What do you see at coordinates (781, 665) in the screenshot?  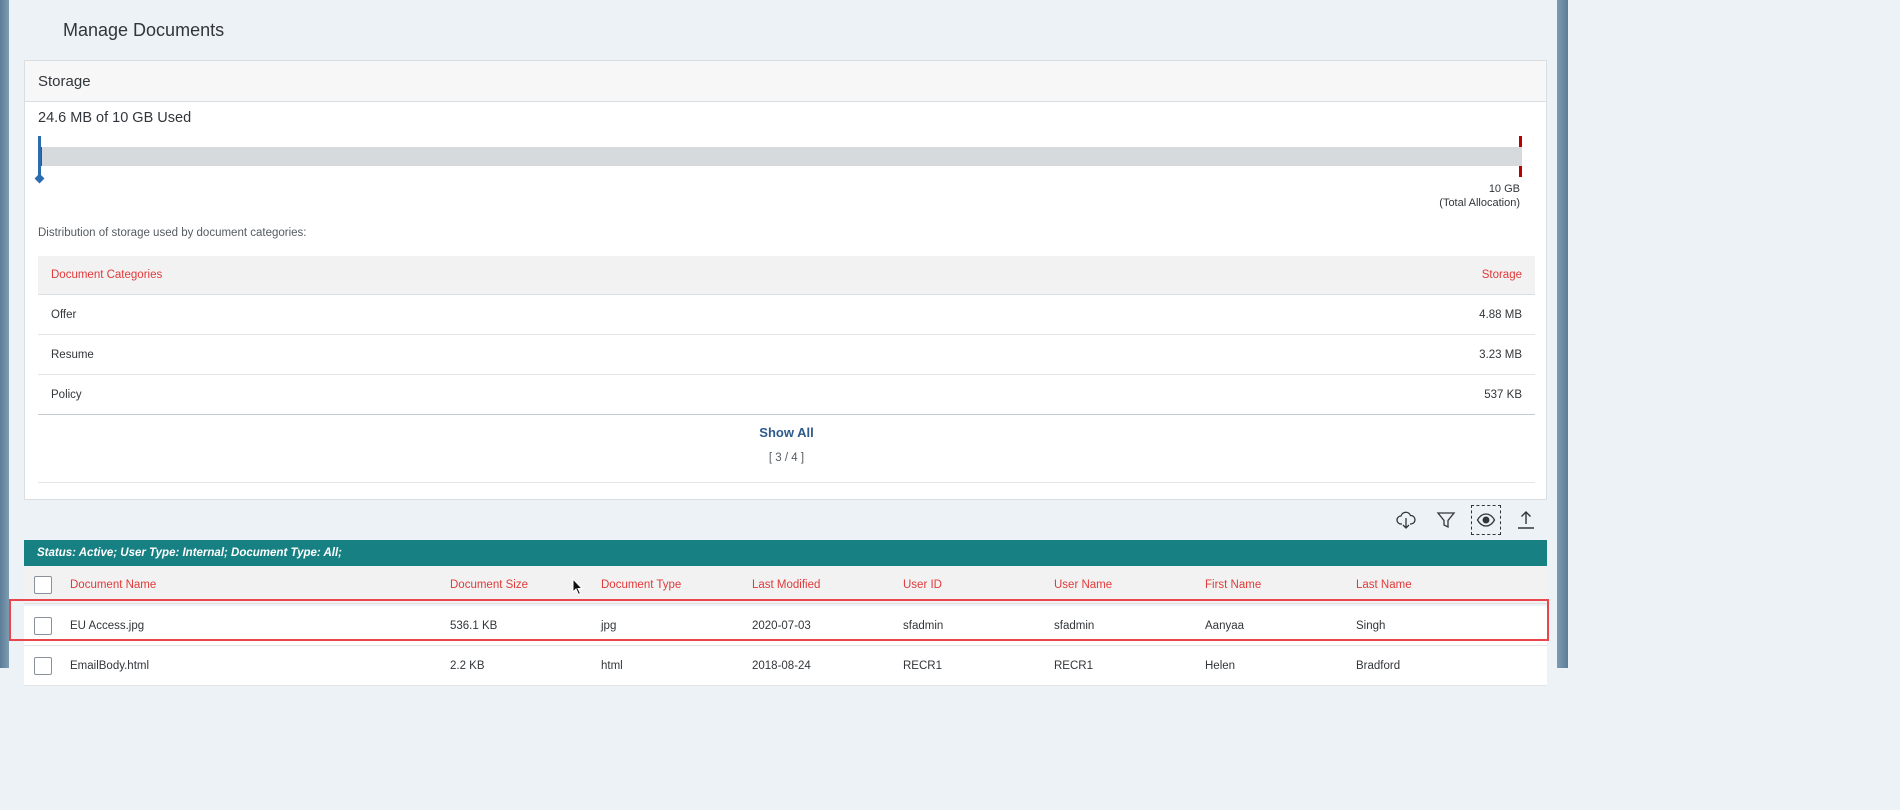 I see `last-modified: 2018-08-24` at bounding box center [781, 665].